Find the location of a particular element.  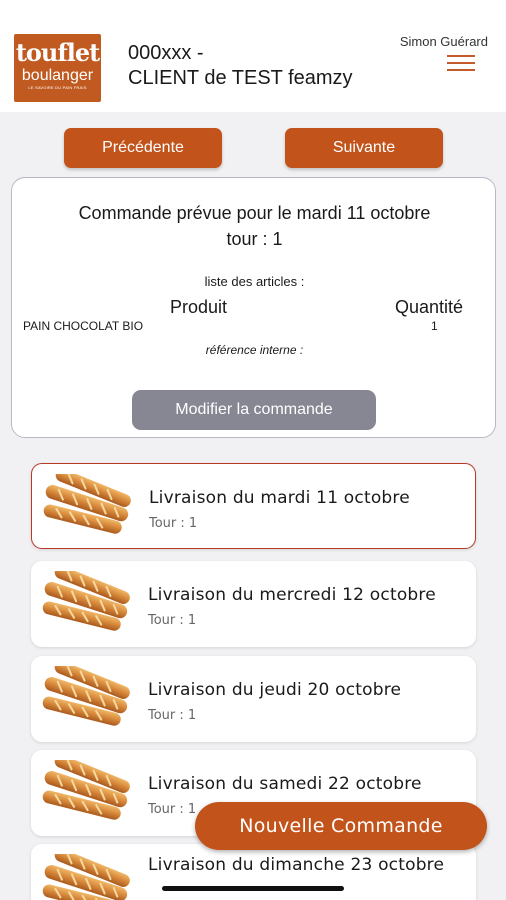

order-item-name: PAIN CHOCOLAT BIO is located at coordinates (83, 326).